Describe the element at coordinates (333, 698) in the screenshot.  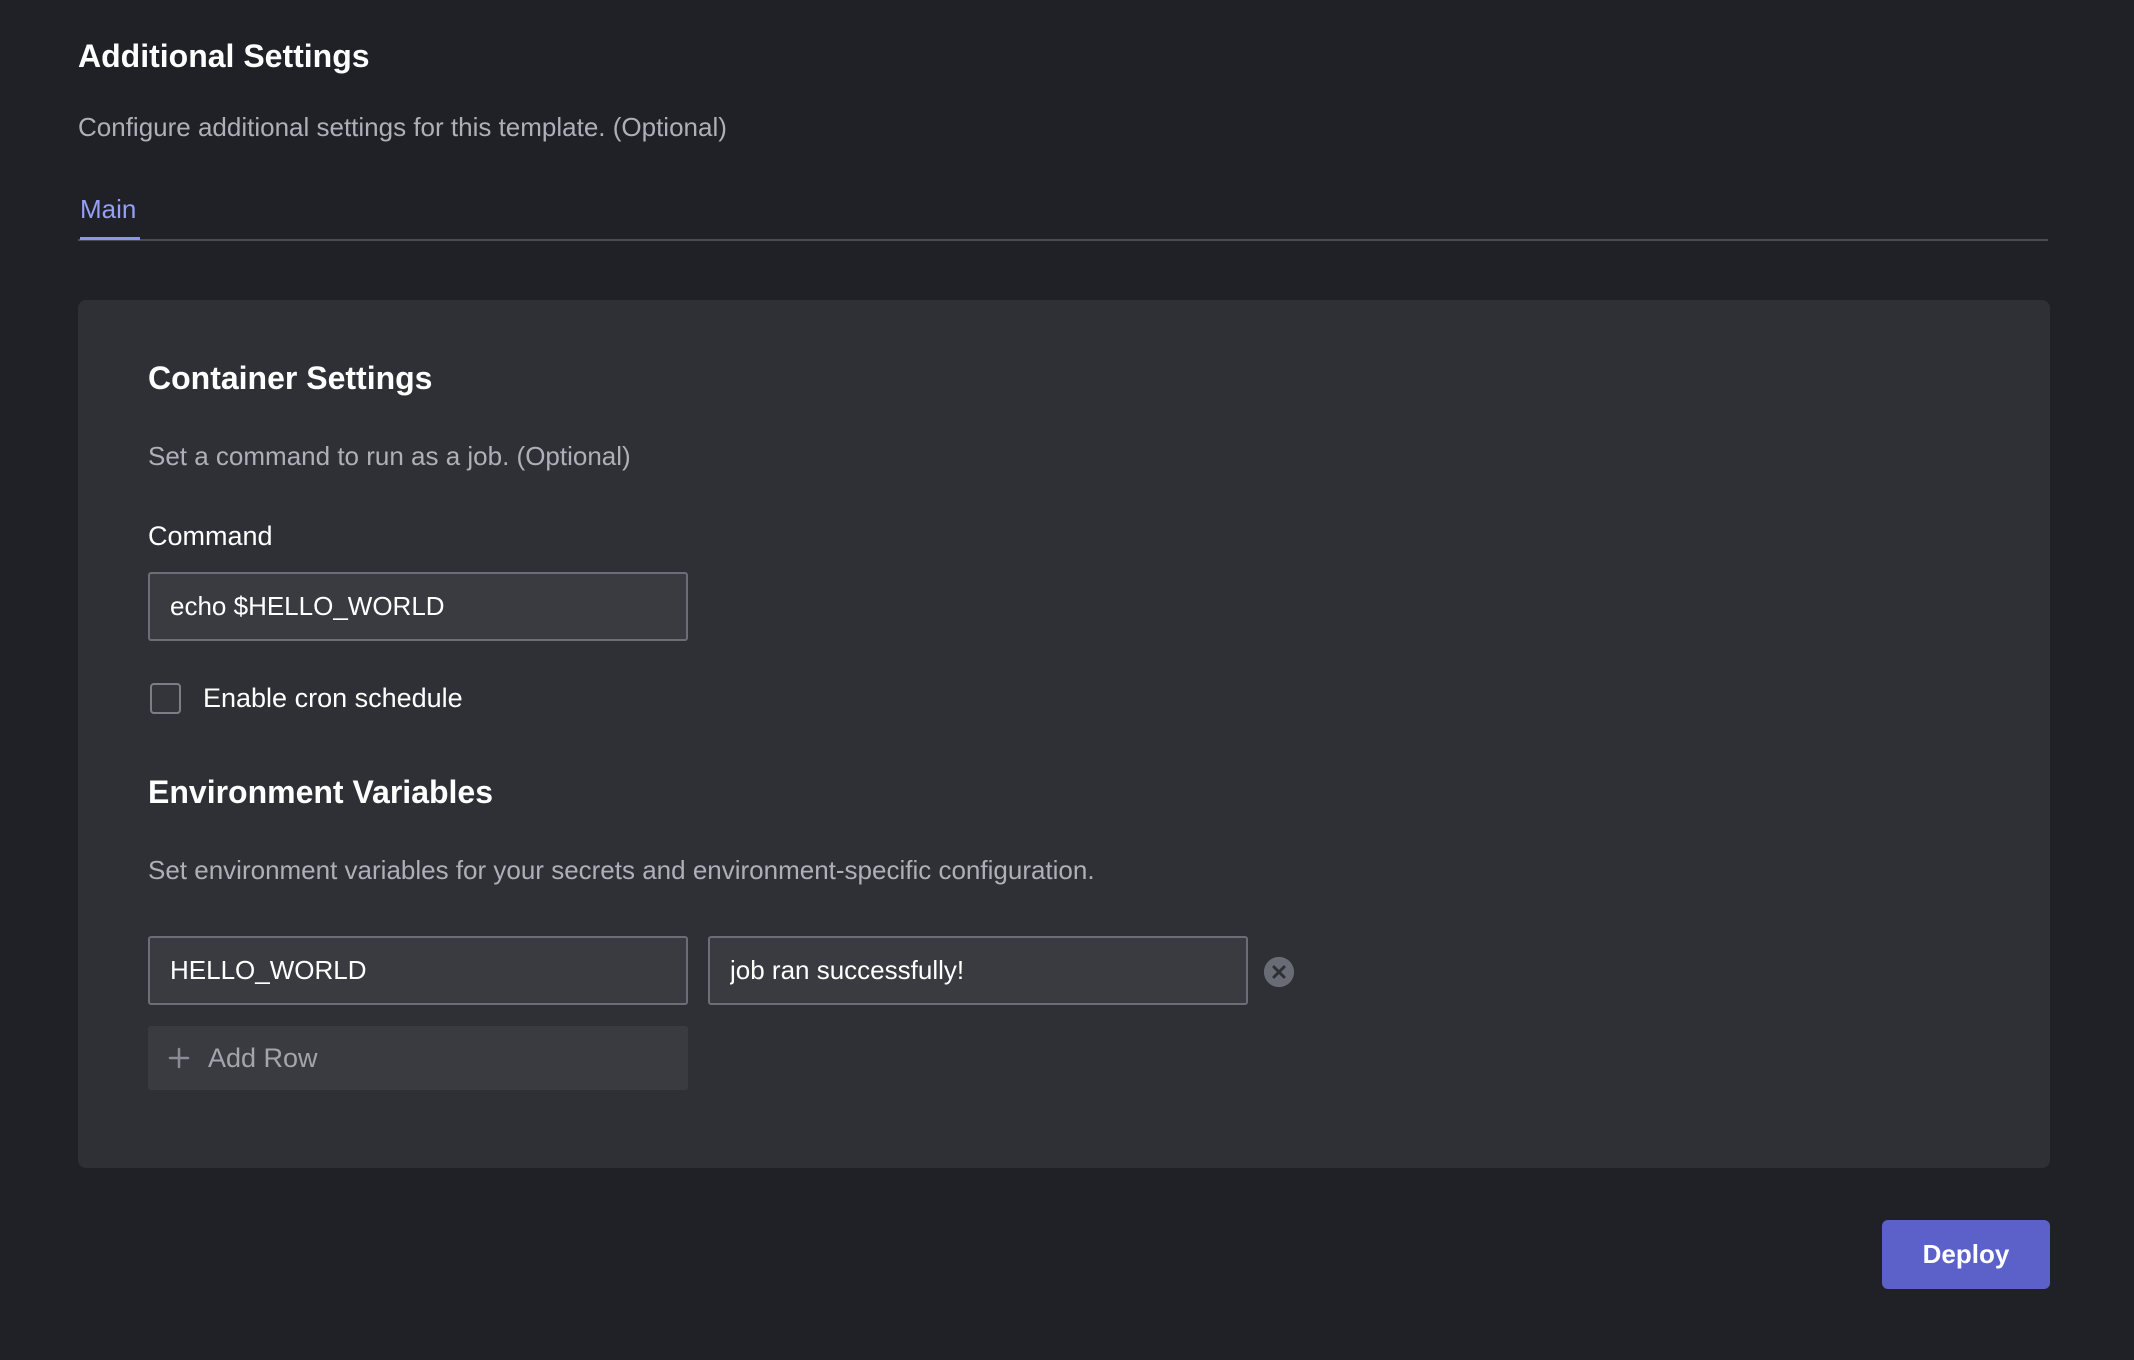
I see `cron-schedule-label: Enable cron schedule` at that location.